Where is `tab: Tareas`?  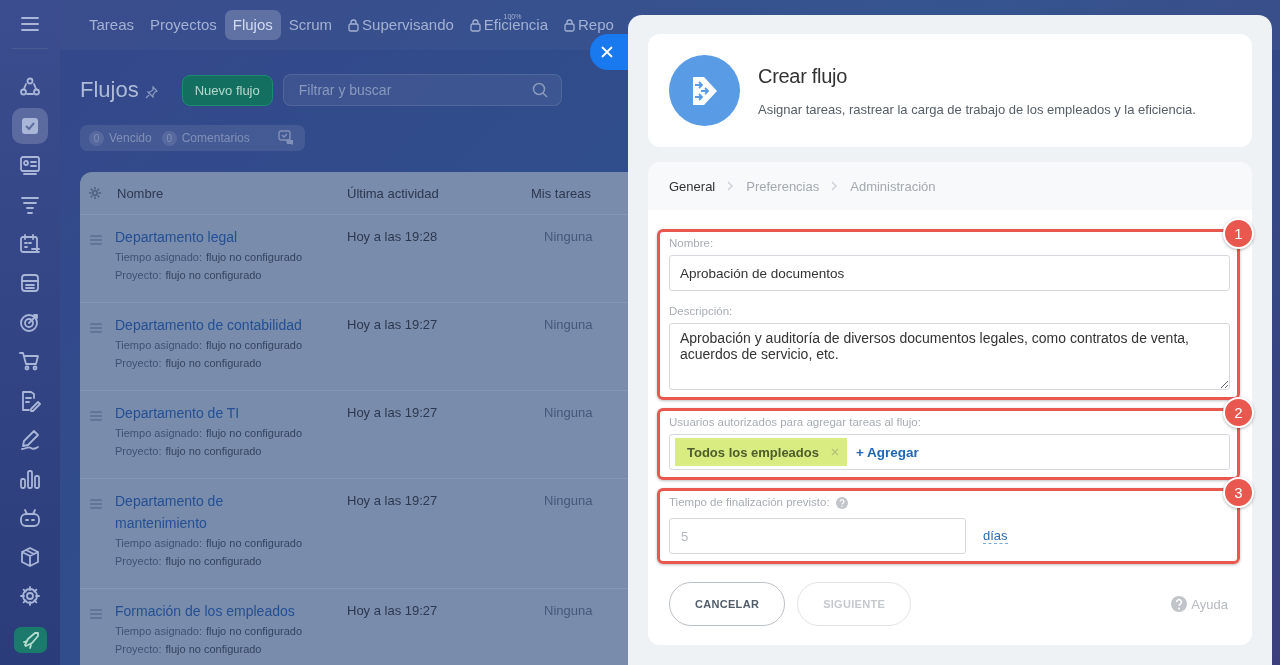 tab: Tareas is located at coordinates (112, 25).